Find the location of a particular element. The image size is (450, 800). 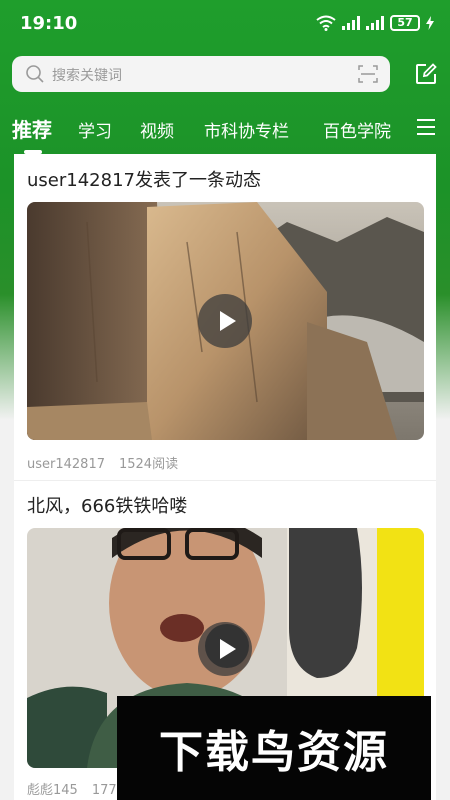

category-tabs: 推荐 学习 视频 市科协专栏 百色学院 is located at coordinates (225, 132).